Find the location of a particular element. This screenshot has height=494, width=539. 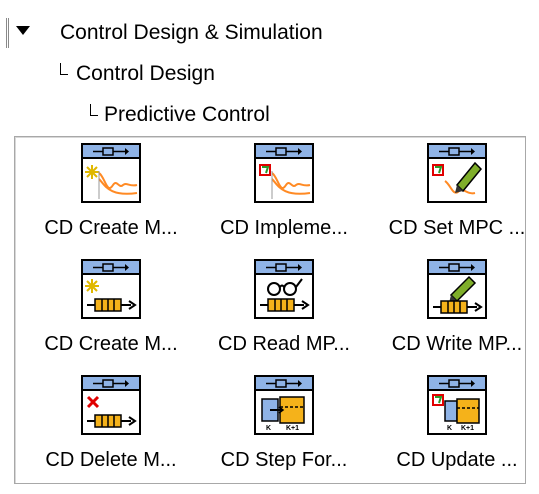

create-queue-icon is located at coordinates (111, 289).